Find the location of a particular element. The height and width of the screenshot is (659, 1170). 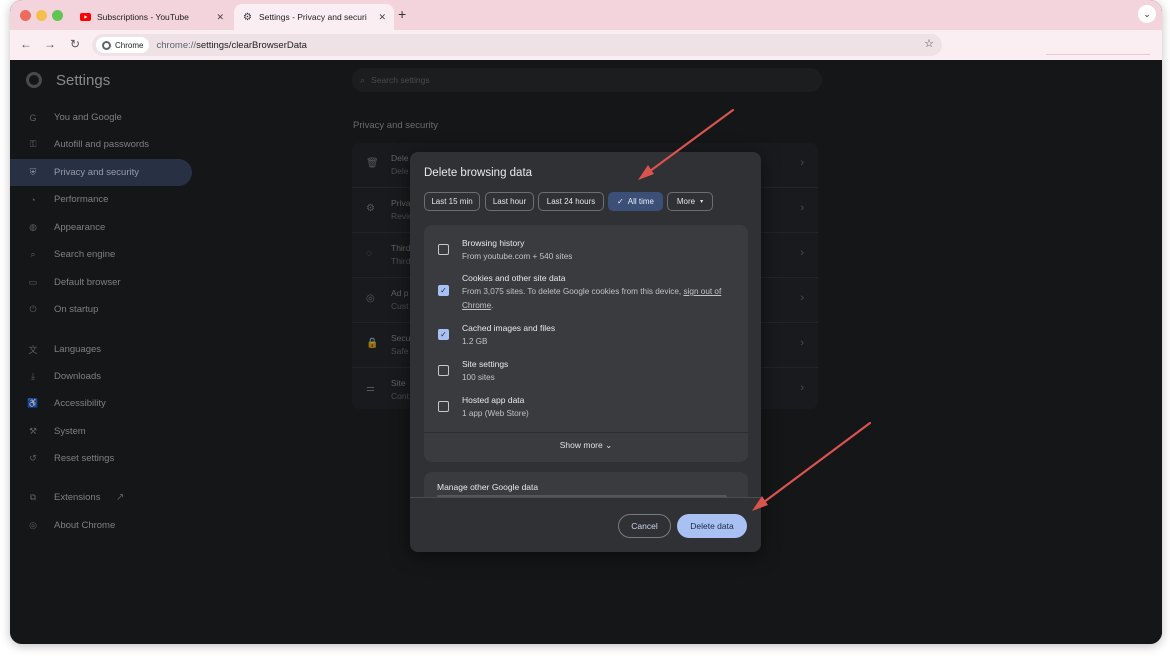

item-subtitle: 1.2 GB is located at coordinates (475, 341).